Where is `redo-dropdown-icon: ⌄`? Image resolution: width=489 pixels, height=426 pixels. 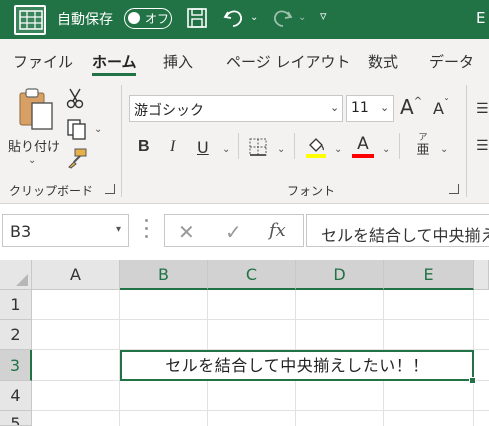 redo-dropdown-icon: ⌄ is located at coordinates (302, 17).